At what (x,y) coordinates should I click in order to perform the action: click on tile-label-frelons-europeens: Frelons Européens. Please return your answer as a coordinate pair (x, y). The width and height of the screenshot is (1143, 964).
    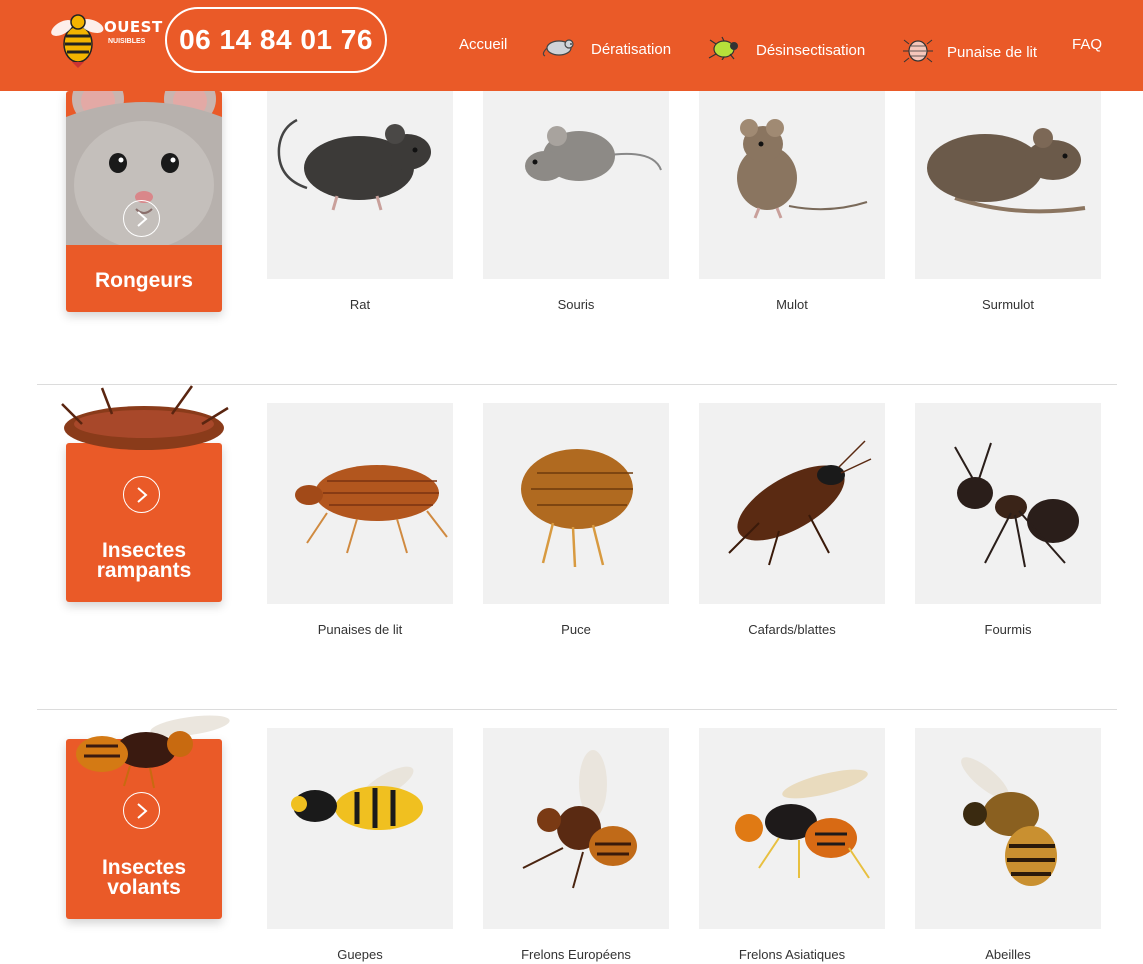
    Looking at the image, I should click on (576, 954).